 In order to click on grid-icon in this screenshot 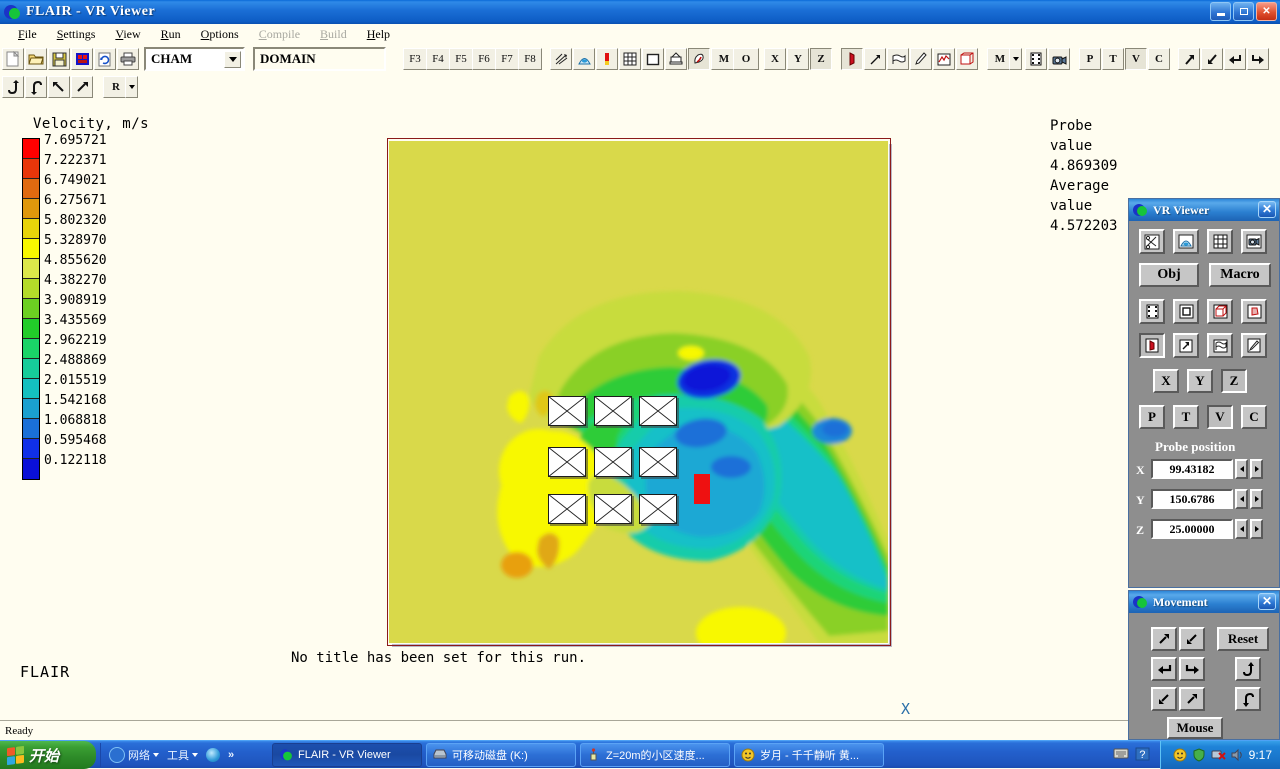, I will do `click(630, 59)`.